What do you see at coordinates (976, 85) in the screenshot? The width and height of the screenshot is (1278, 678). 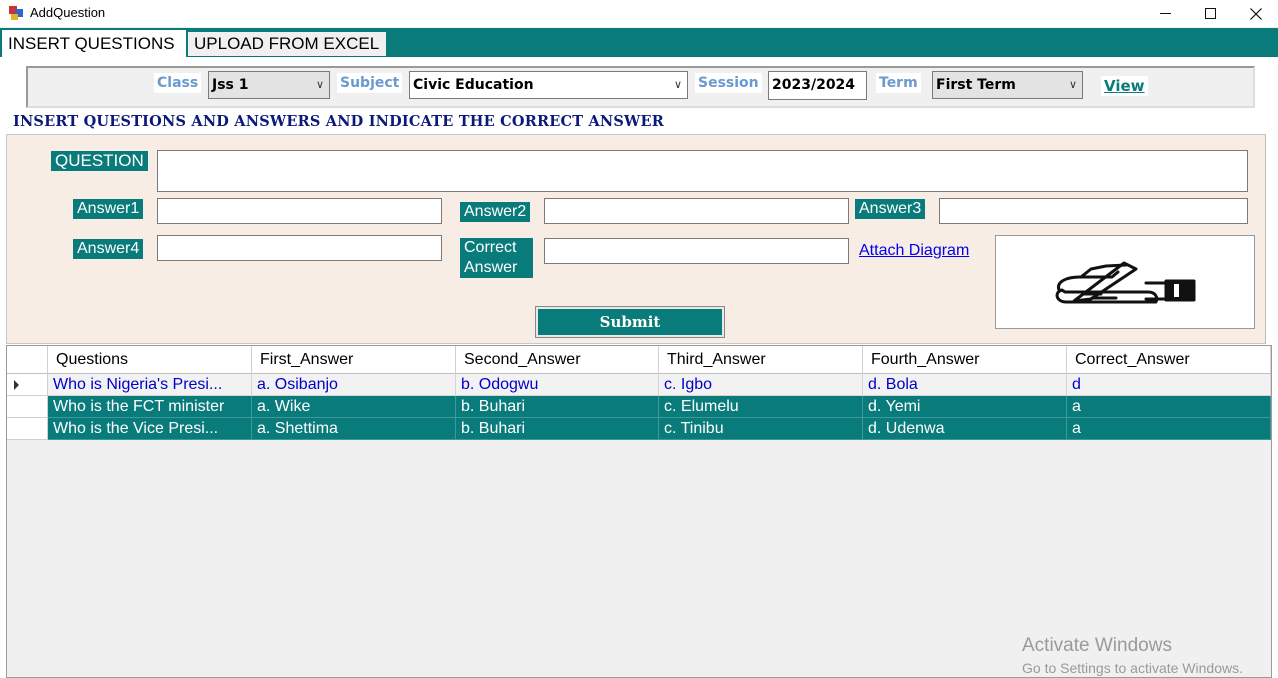 I see `term-select-value: First Term` at bounding box center [976, 85].